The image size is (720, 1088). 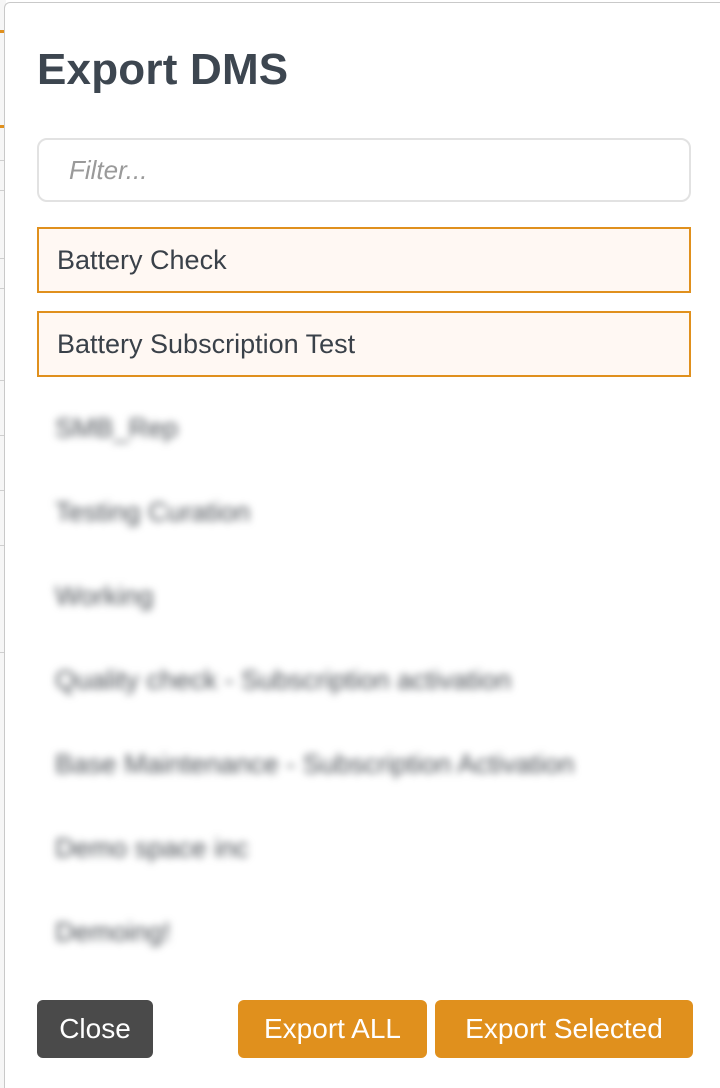 I want to click on dms-list-item-label: Battery Check, so click(x=142, y=259).